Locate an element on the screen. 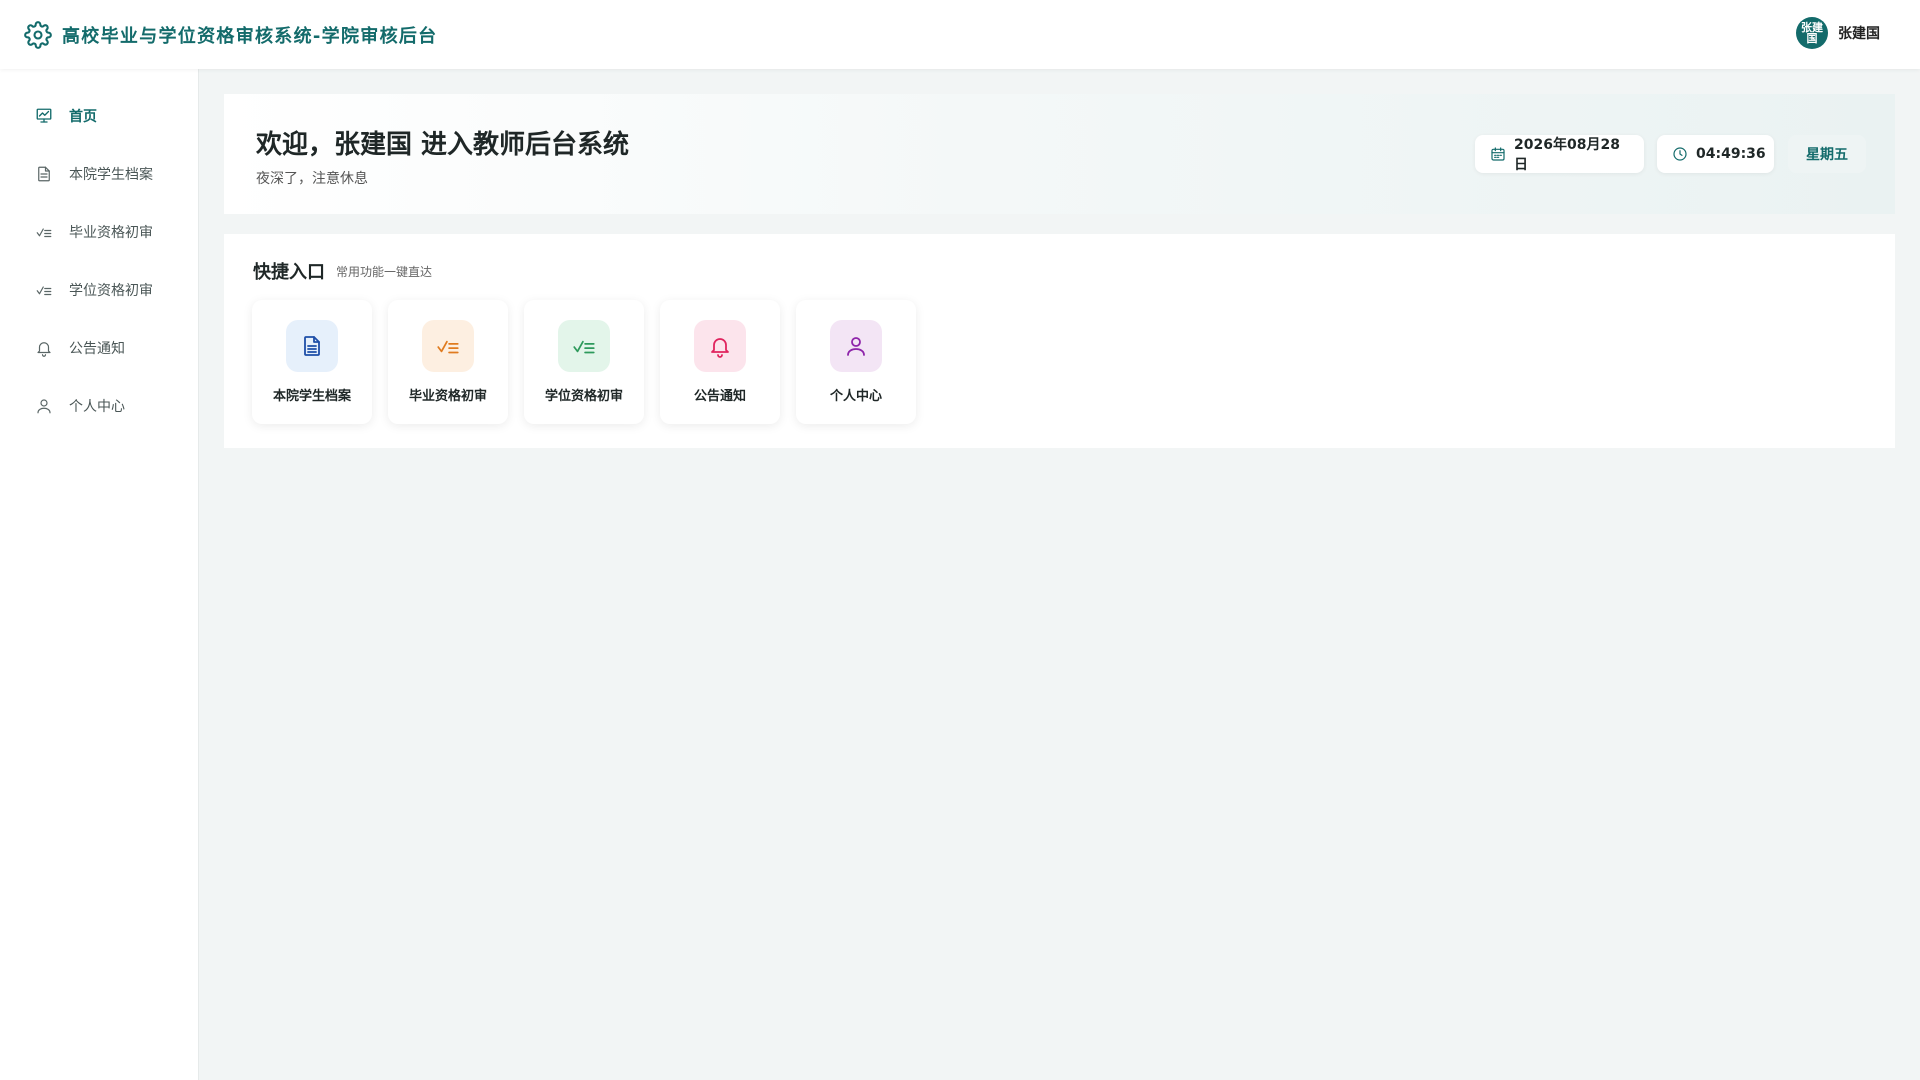  sidebar-item-home: 首页 is located at coordinates (99, 116).